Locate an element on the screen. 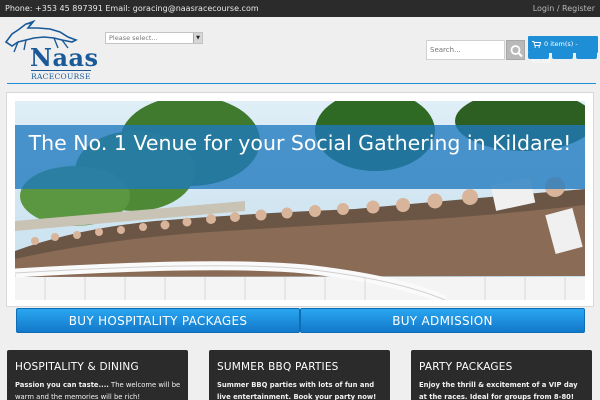  card-title: HOSPITALITY & DINING is located at coordinates (77, 367).